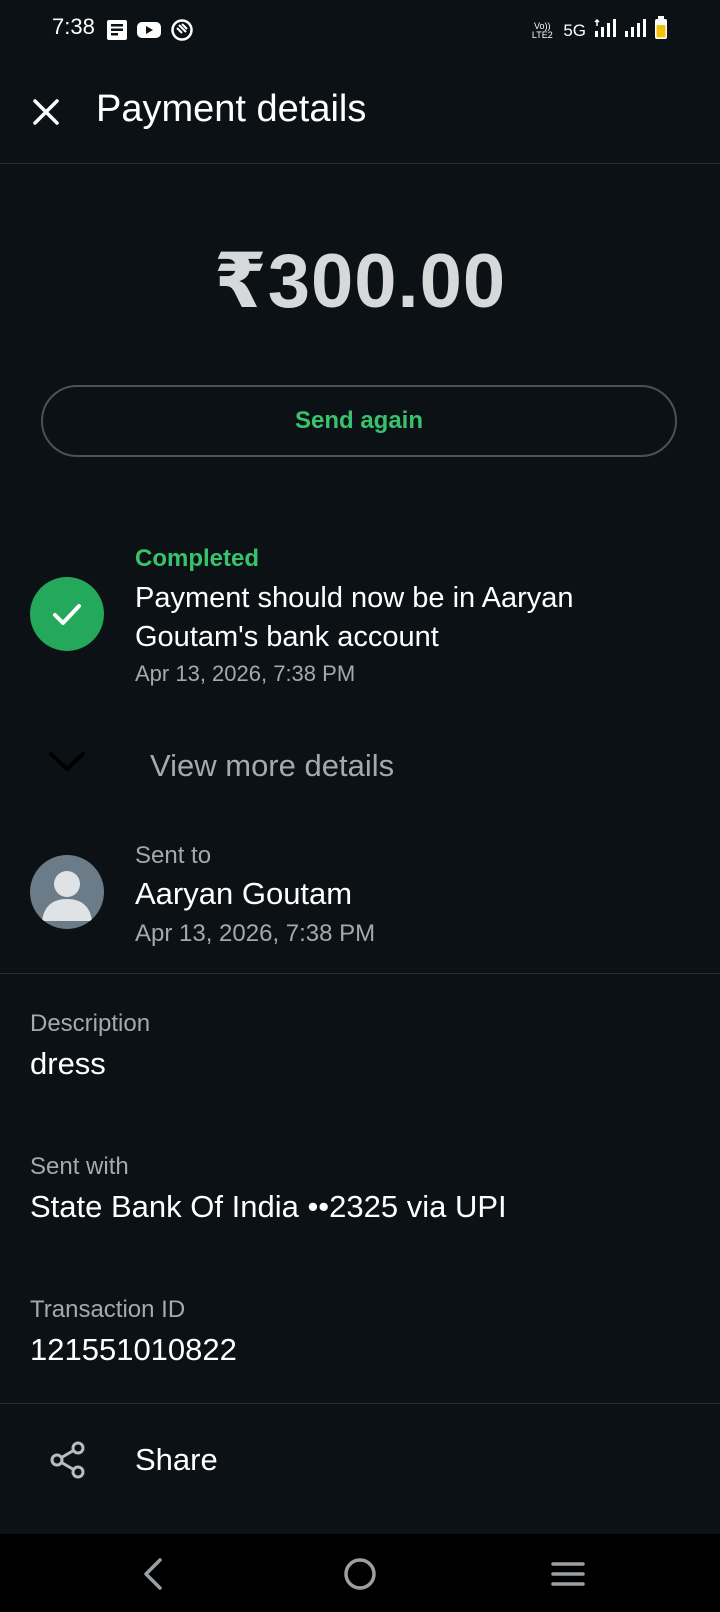  I want to click on close-button, so click(46, 112).